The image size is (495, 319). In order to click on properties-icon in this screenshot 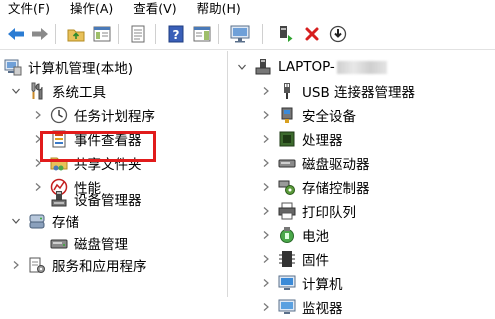, I will do `click(138, 34)`.